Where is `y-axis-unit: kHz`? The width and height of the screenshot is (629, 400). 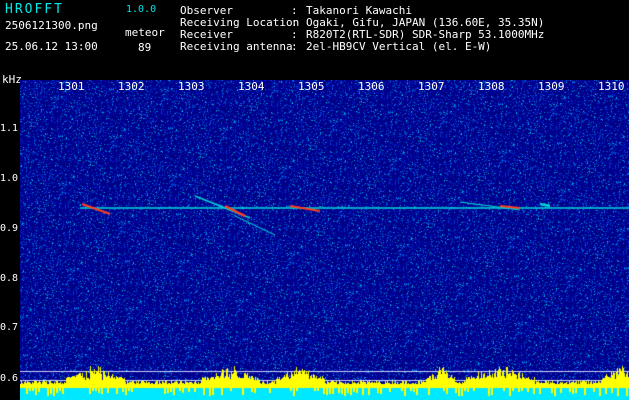
y-axis-unit: kHz is located at coordinates (12, 79).